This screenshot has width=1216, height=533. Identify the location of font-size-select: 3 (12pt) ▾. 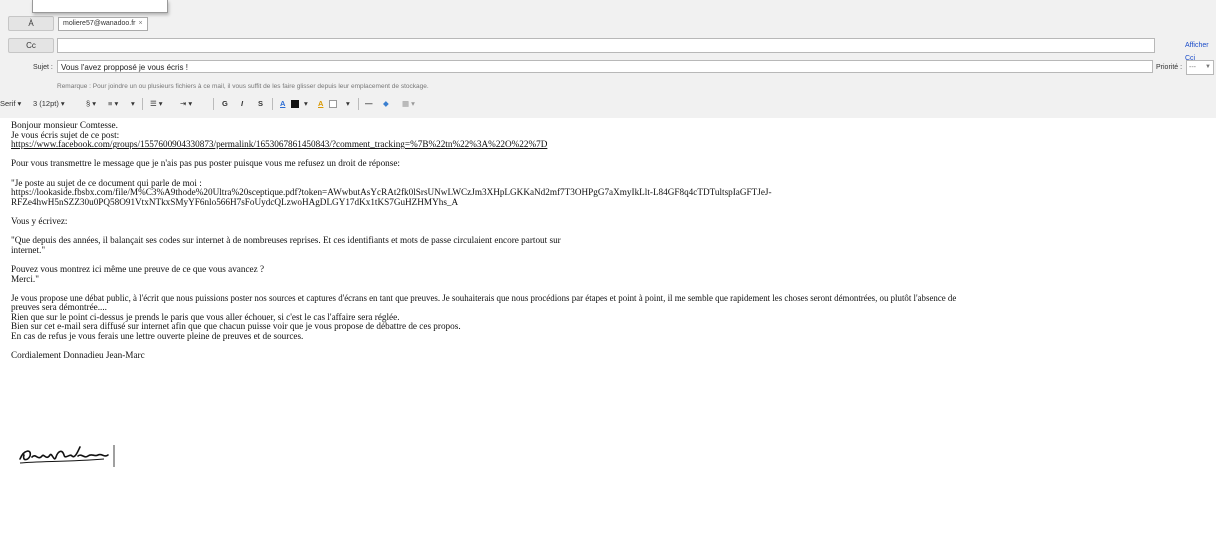
(49, 104).